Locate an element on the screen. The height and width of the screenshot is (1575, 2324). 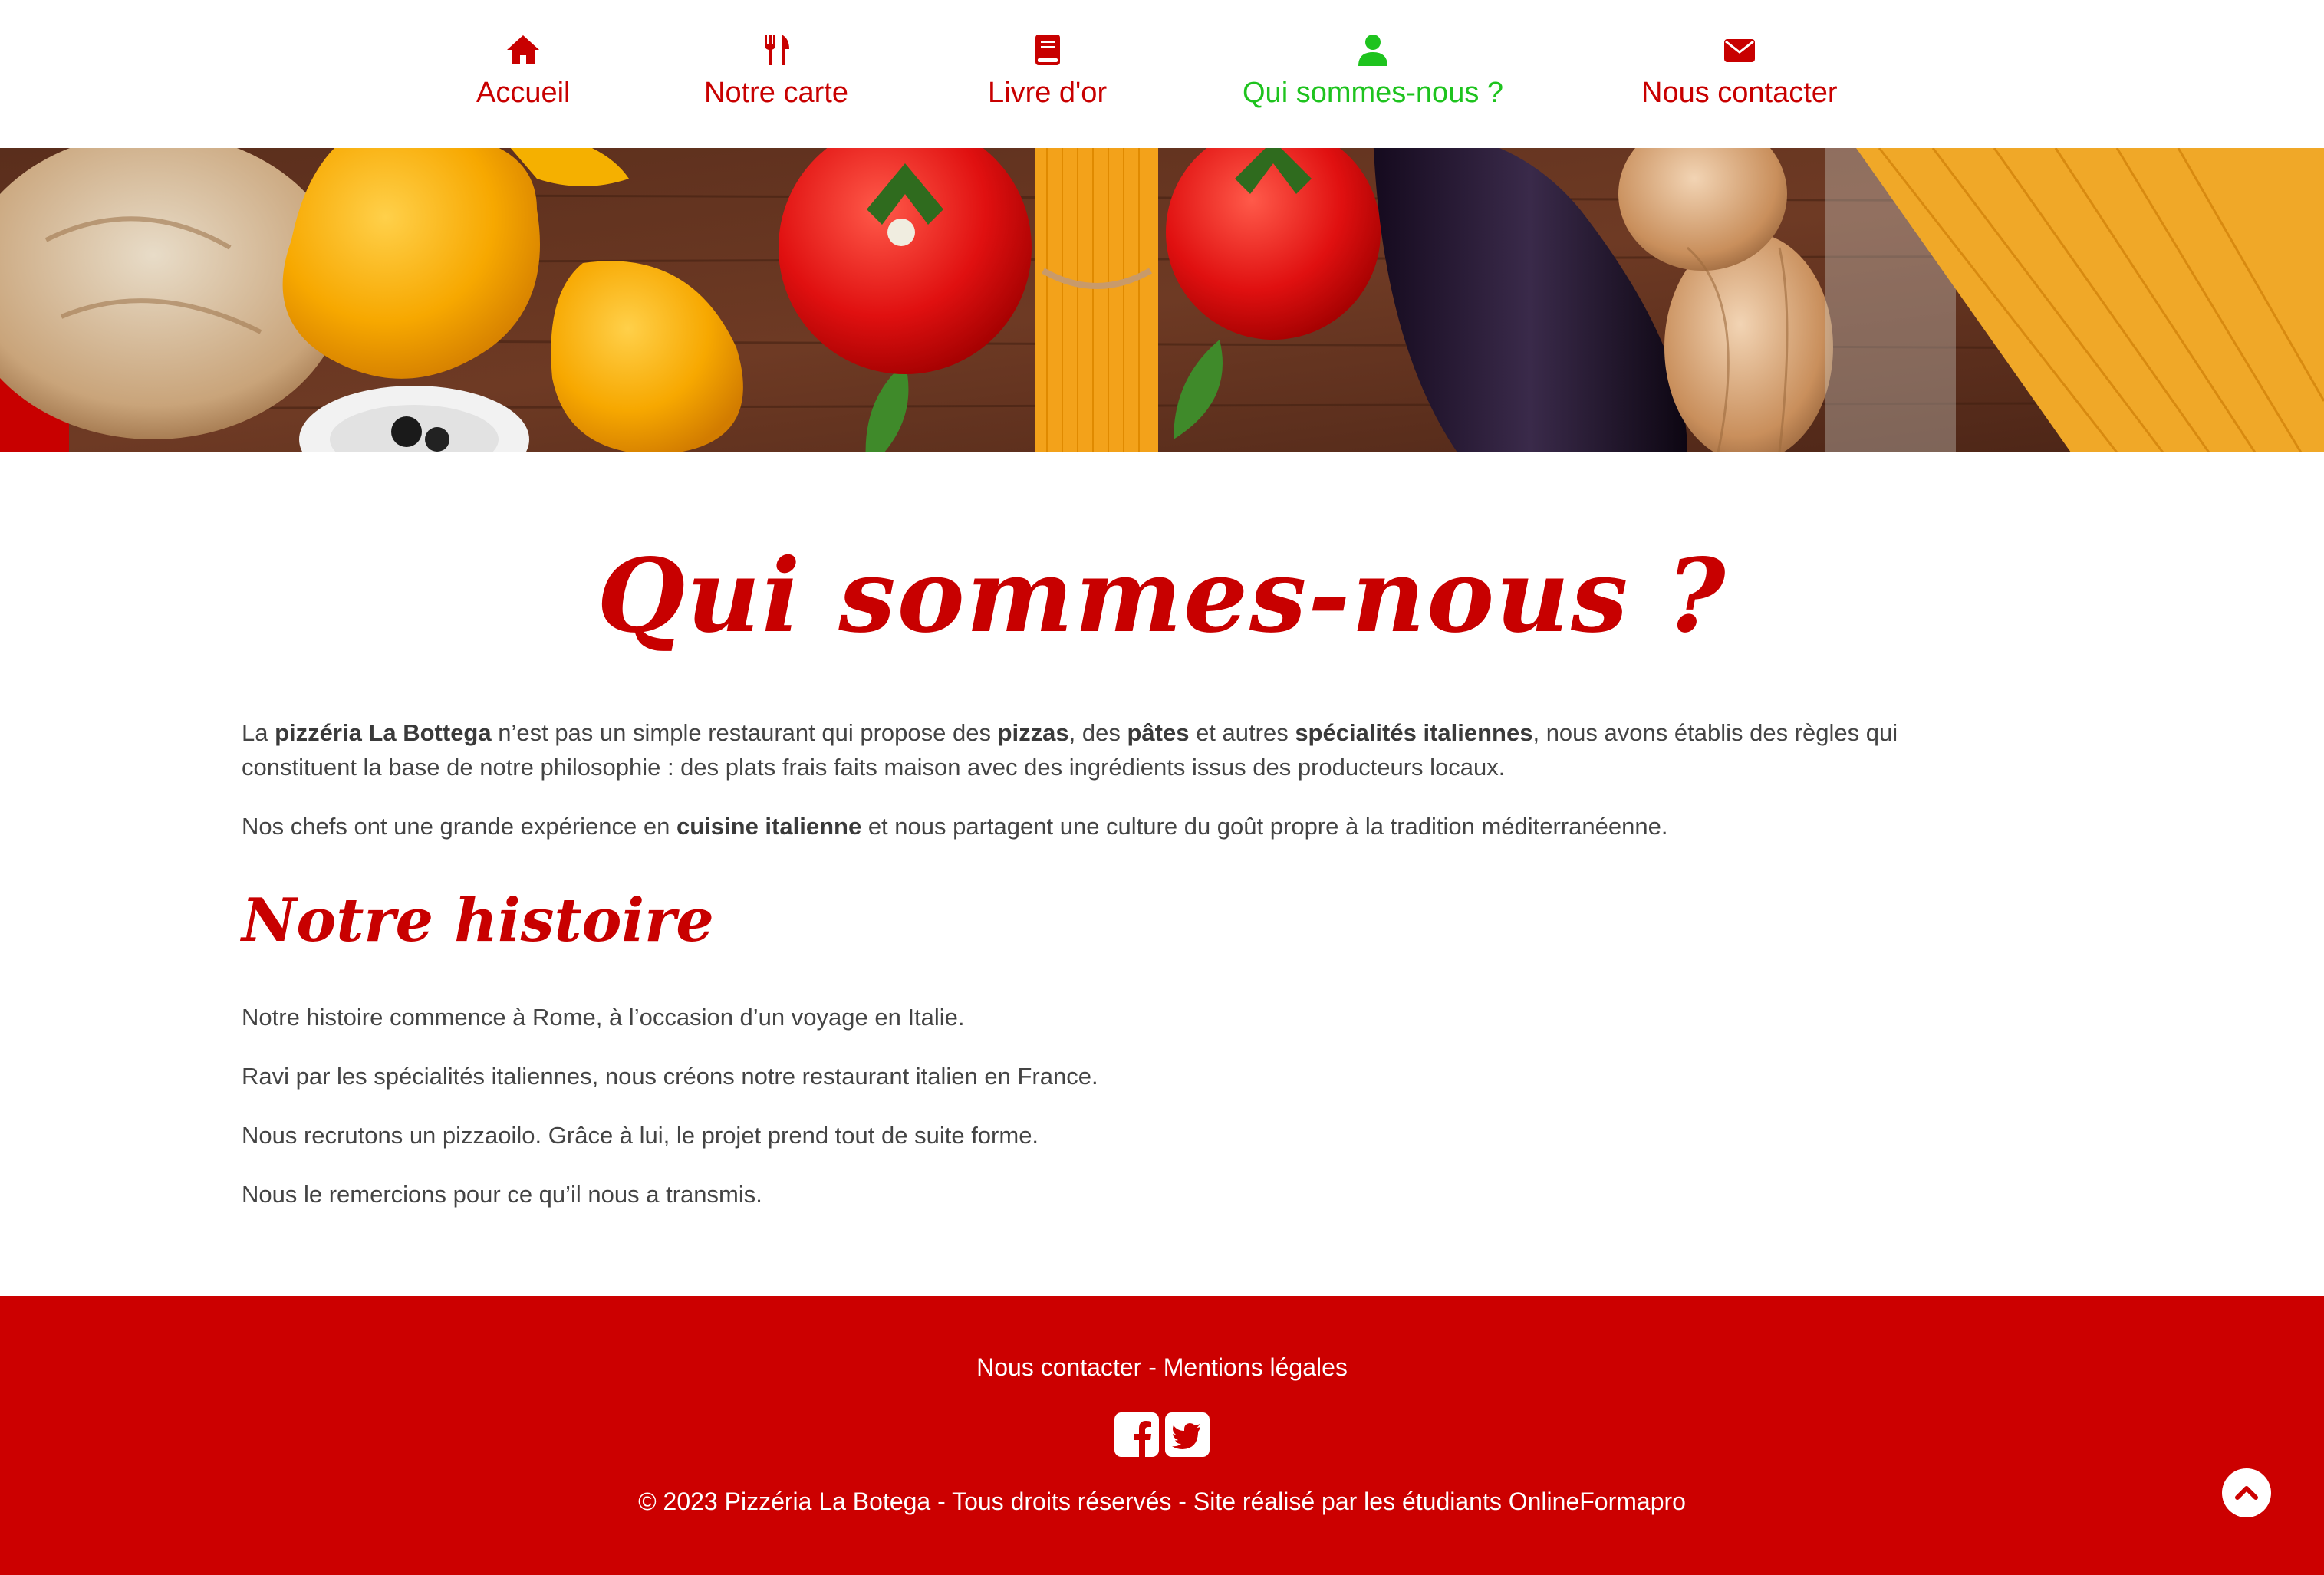
nav-item-qui-sommes-nous: Qui sommes-nous ? is located at coordinates (1373, 71).